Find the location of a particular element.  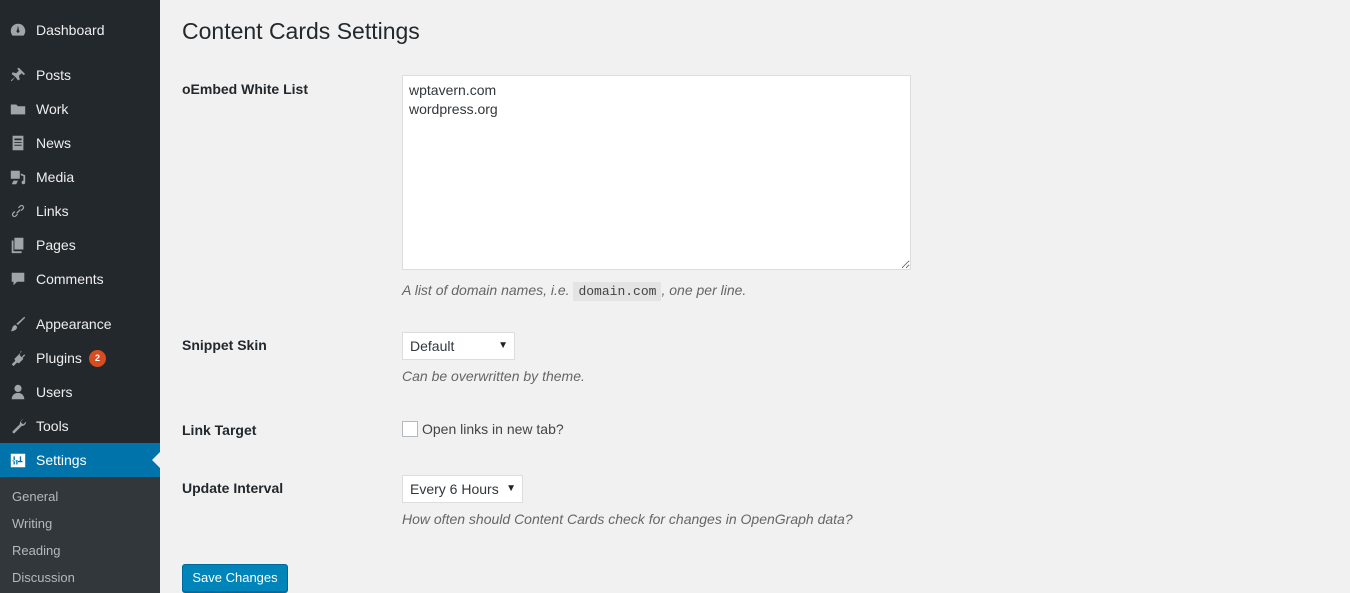

sidebar-item-label: Posts is located at coordinates (54, 75).